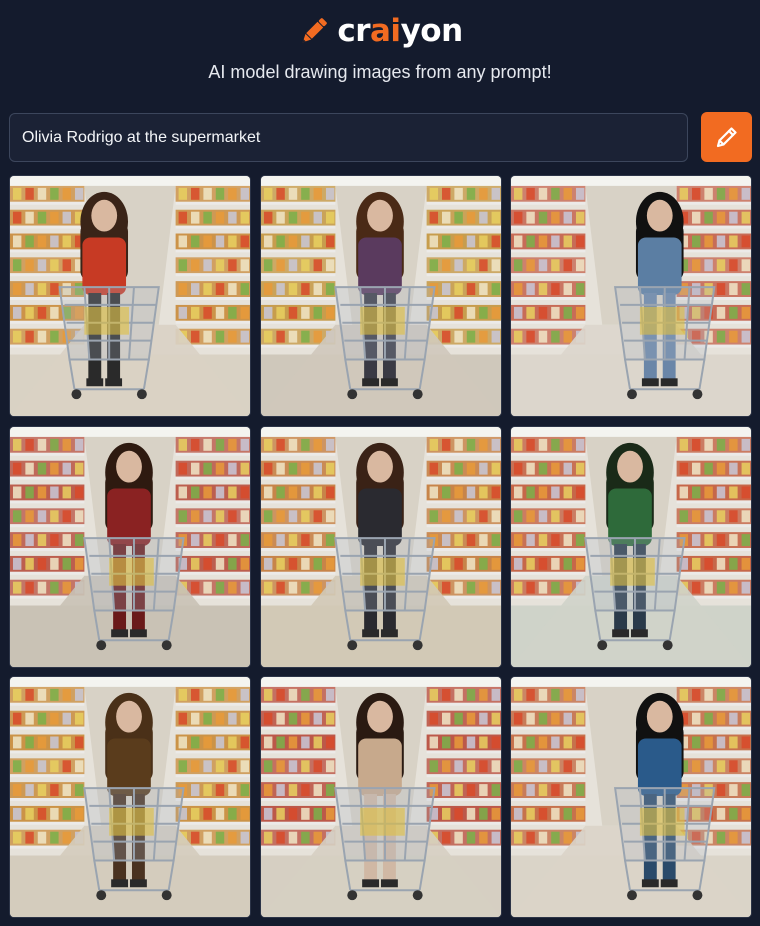 The height and width of the screenshot is (926, 760). I want to click on logo-text-prefix: cr, so click(354, 30).